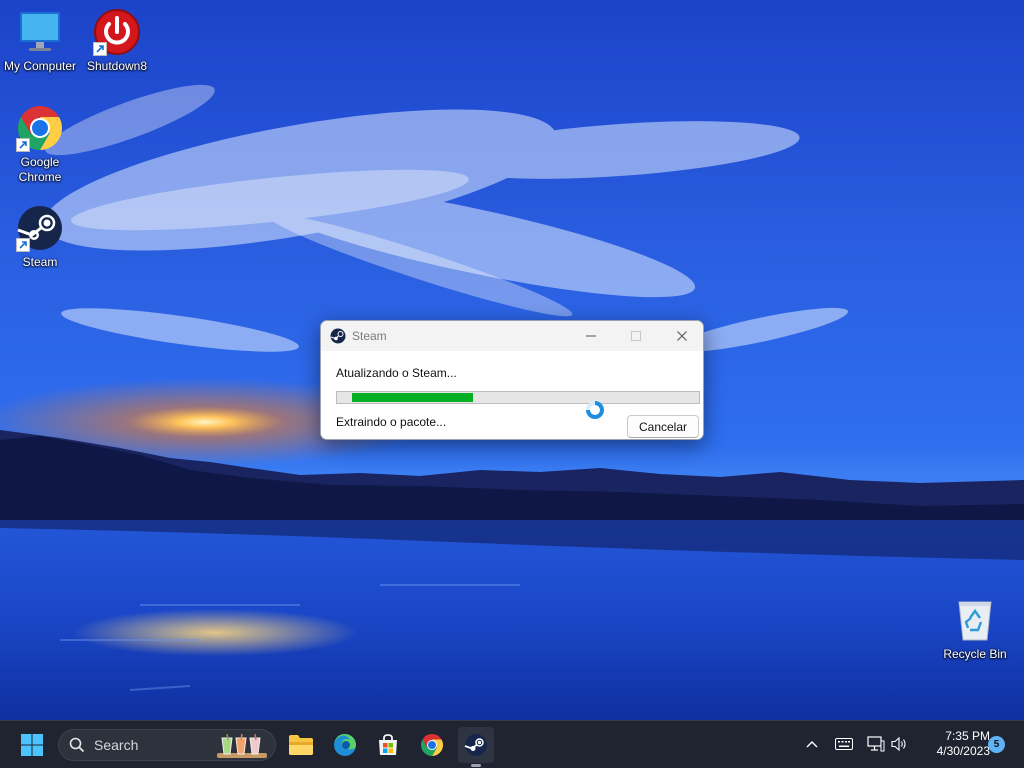  I want to click on search-placeholder: Search, so click(116, 745).